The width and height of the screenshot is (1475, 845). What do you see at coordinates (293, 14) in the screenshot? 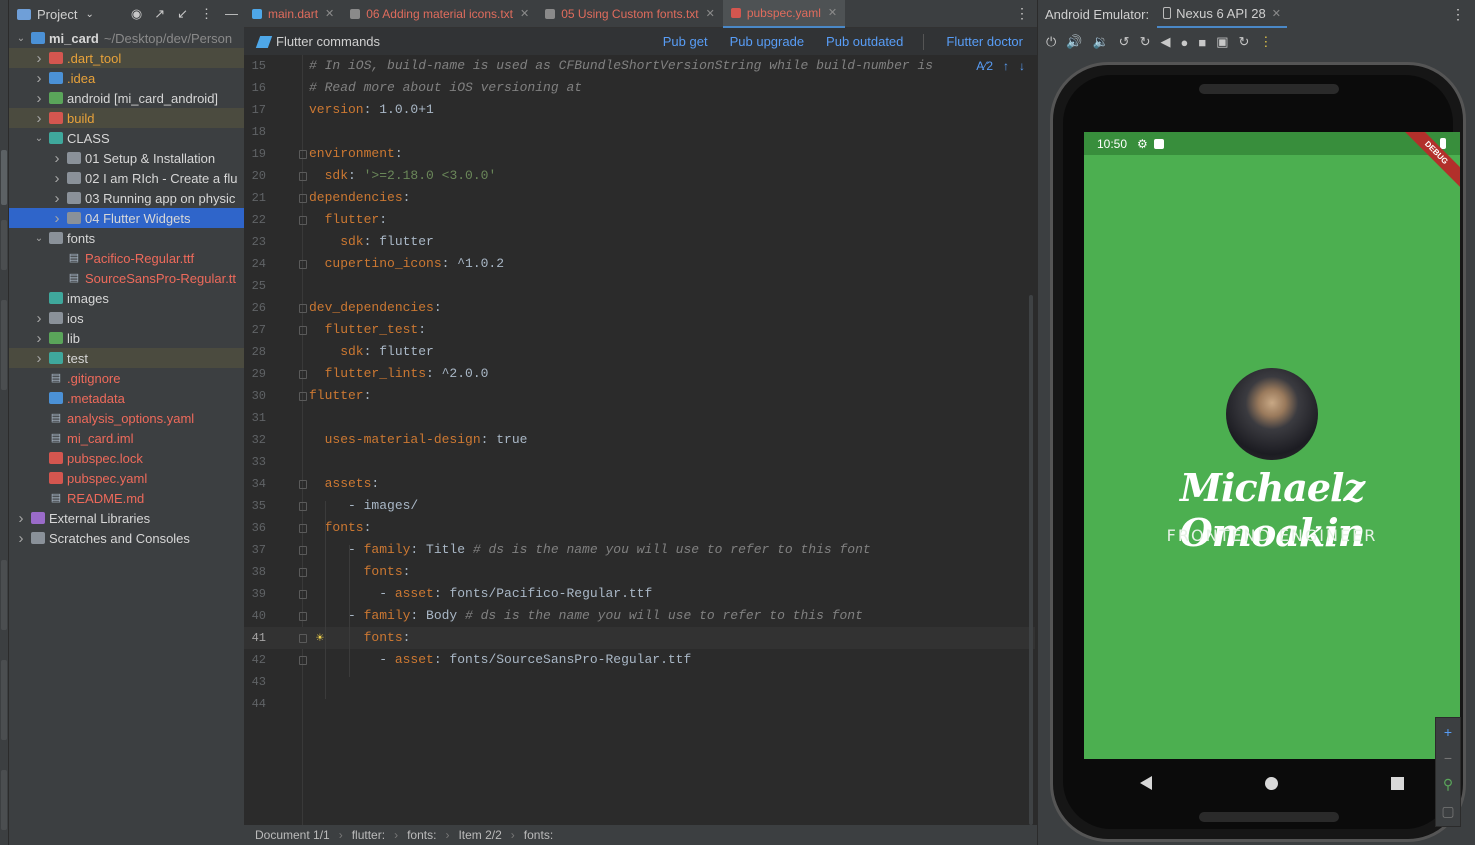
I see `tab-file: main.dart ✕` at bounding box center [293, 14].